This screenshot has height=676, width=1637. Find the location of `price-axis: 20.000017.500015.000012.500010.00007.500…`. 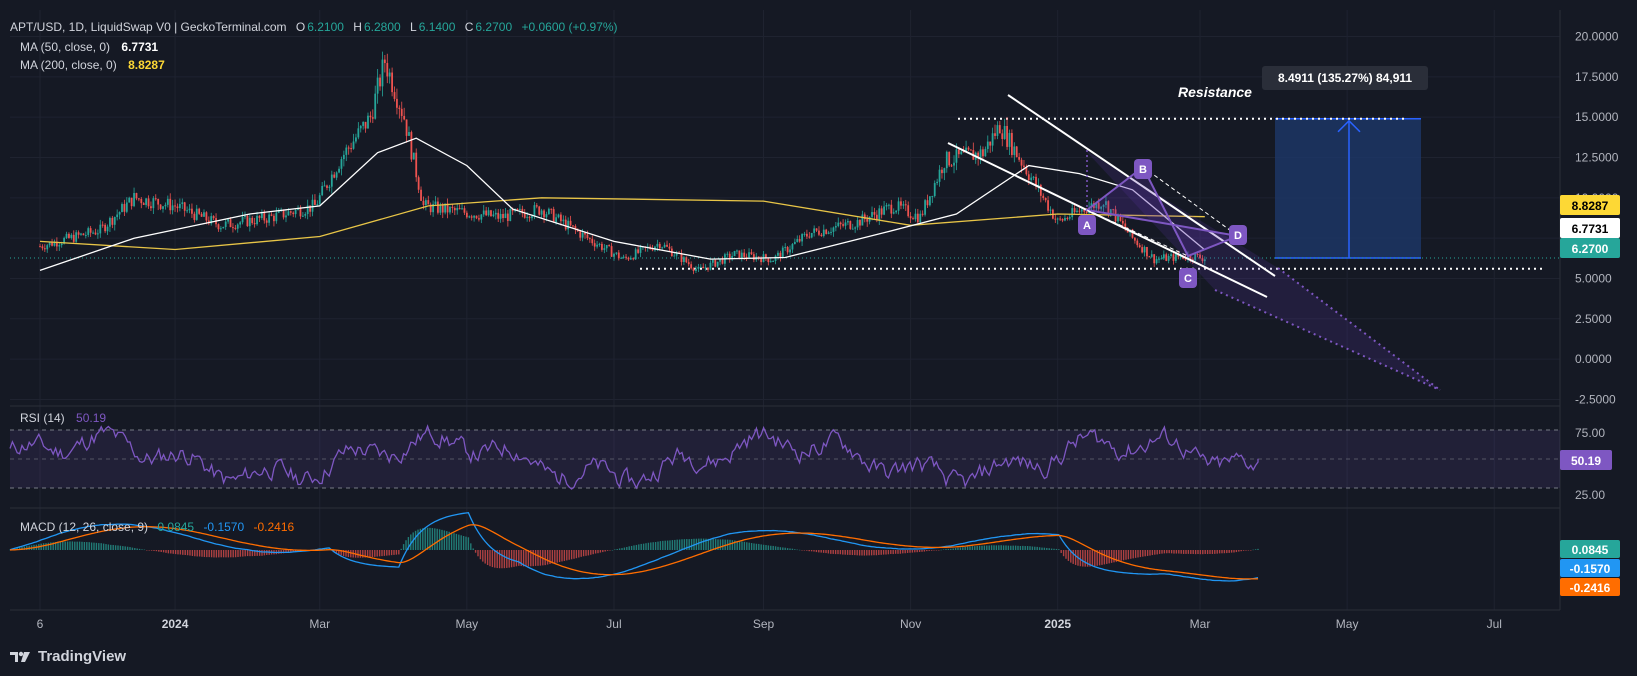

price-axis: 20.000017.500015.000012.500010.00007.500… is located at coordinates (1597, 218).